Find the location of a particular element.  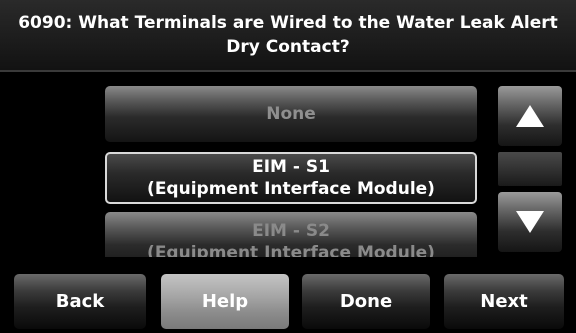

done-button: Done is located at coordinates (366, 301).